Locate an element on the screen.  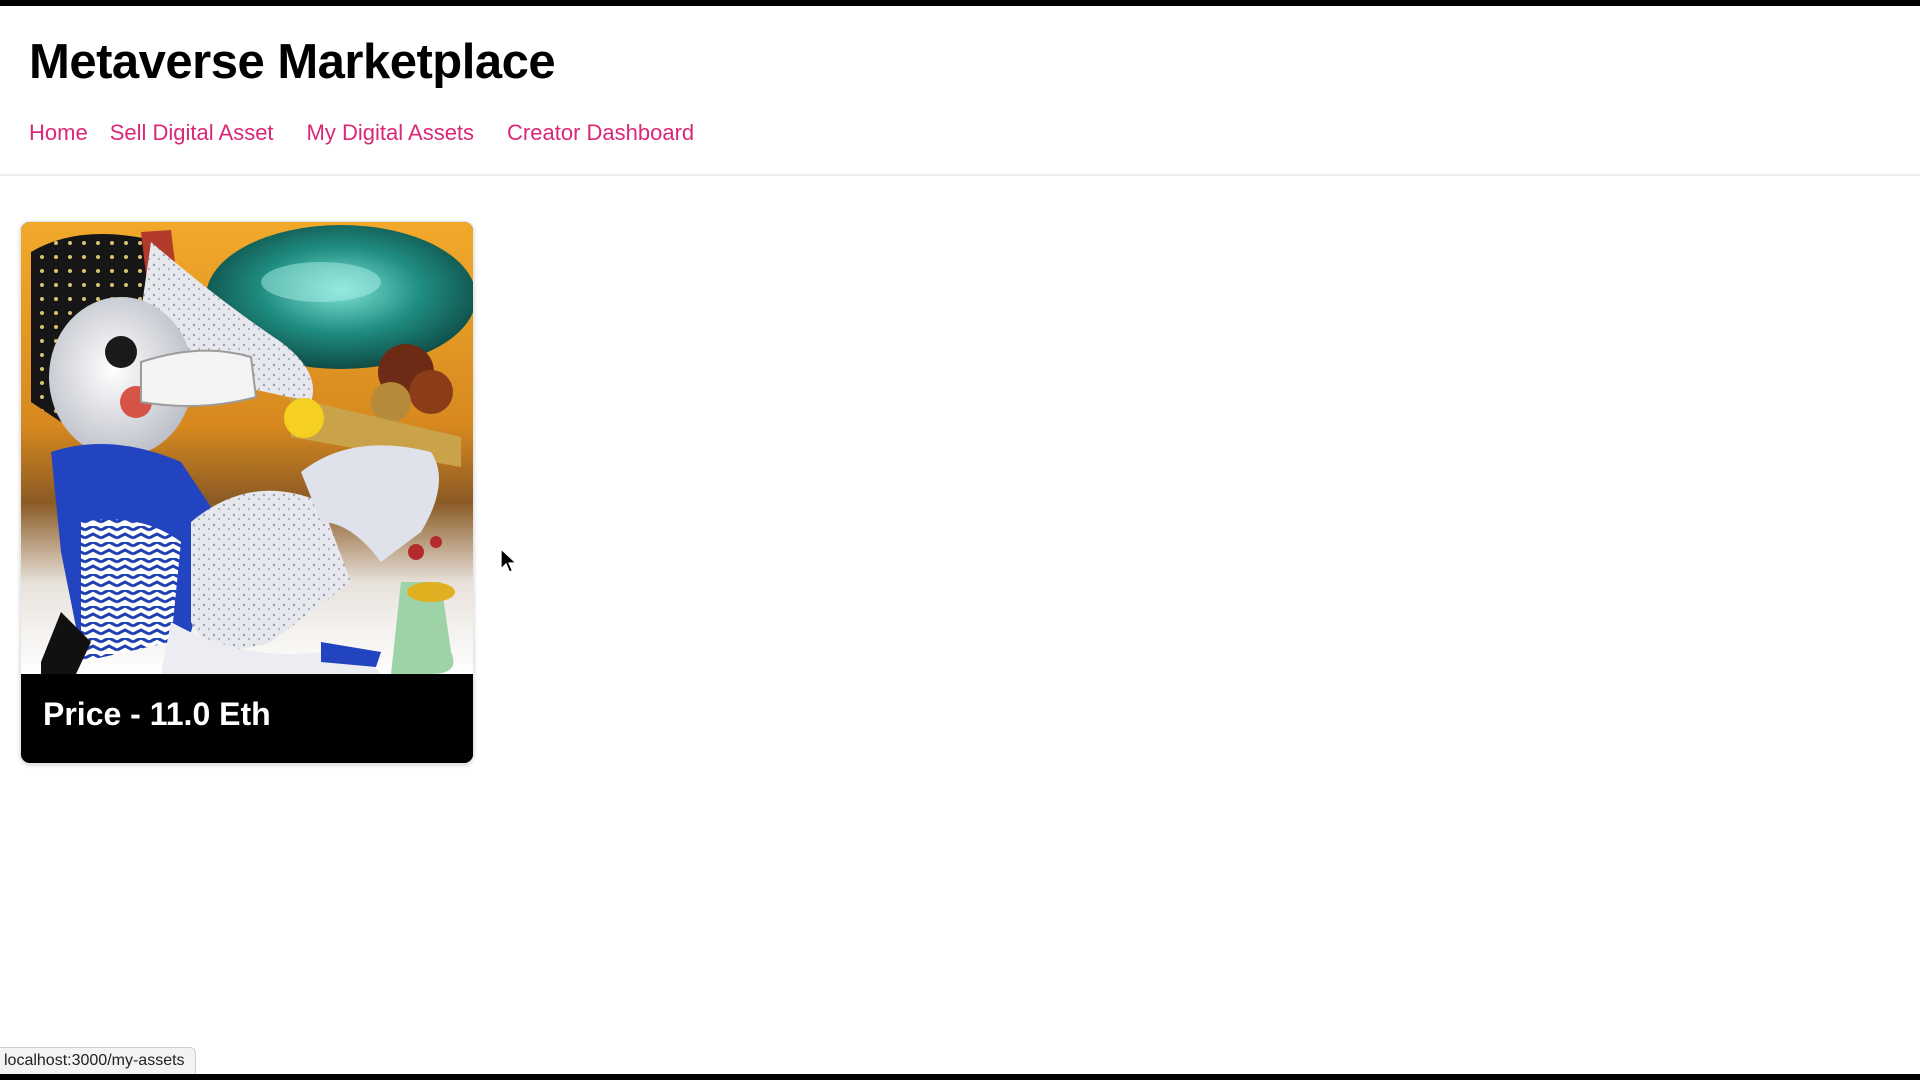
asset-card-footer: Price - 11.0 Eth is located at coordinates (247, 718).